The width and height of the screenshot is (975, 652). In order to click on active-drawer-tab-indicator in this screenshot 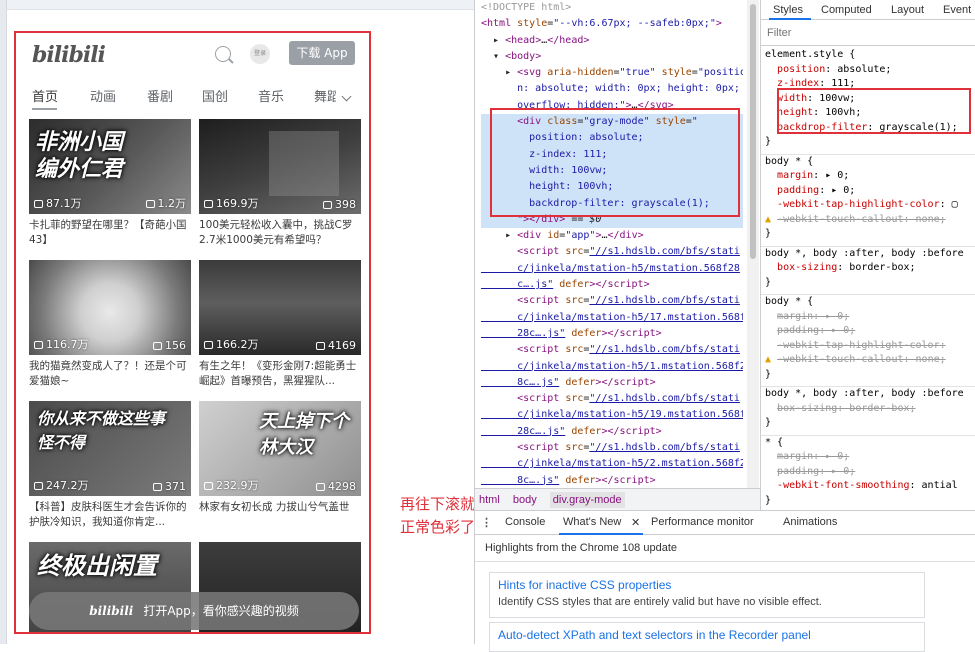, I will do `click(601, 534)`.